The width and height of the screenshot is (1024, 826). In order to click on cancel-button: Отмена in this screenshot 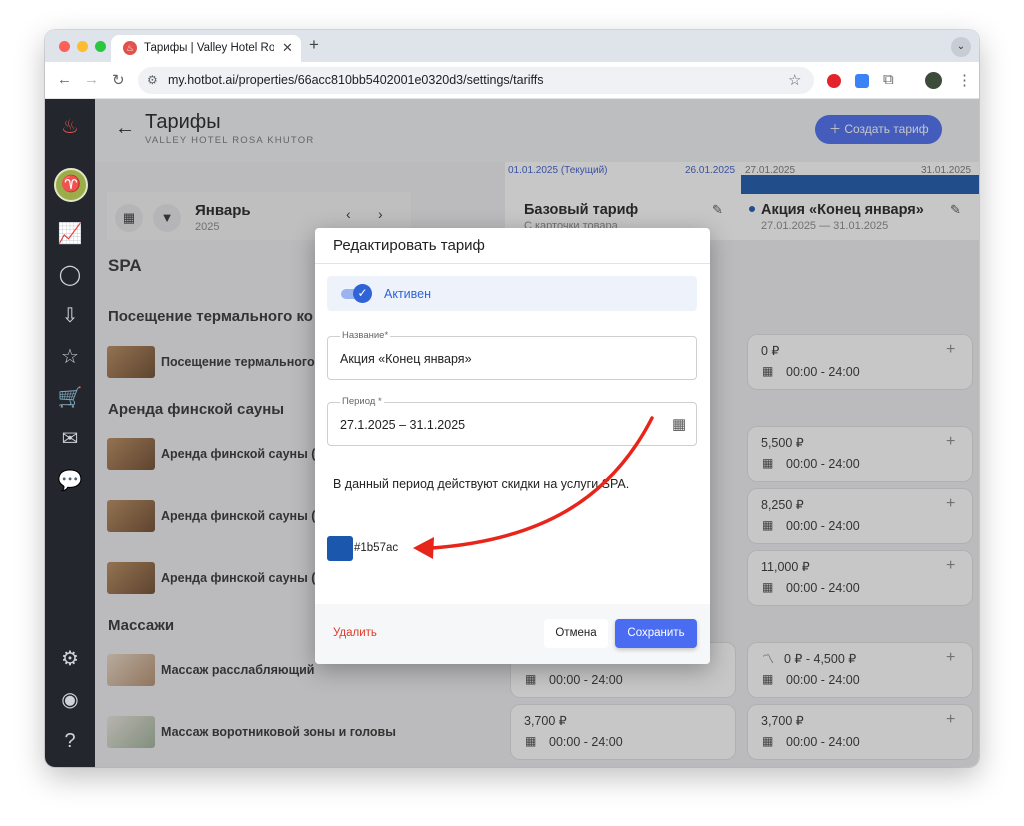, I will do `click(576, 633)`.